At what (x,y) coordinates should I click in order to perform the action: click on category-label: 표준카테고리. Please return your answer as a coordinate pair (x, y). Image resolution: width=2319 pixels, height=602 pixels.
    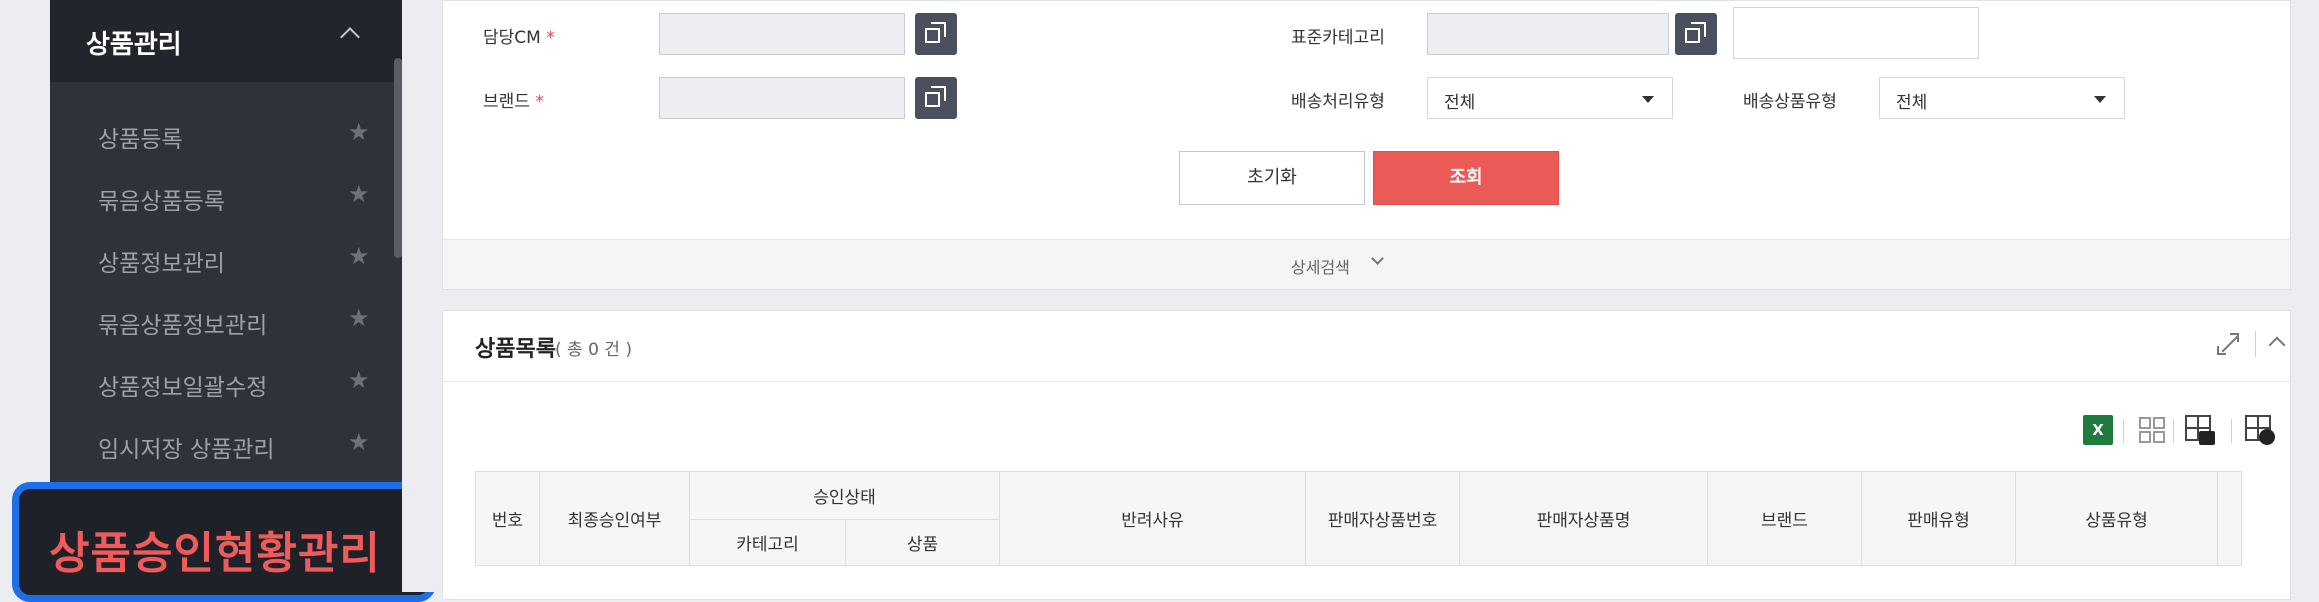
    Looking at the image, I should click on (1338, 38).